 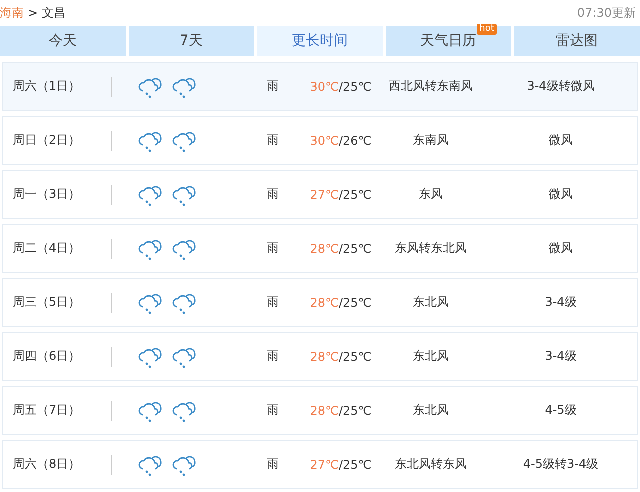 What do you see at coordinates (47, 194) in the screenshot?
I see `date-label: 周一（3日）` at bounding box center [47, 194].